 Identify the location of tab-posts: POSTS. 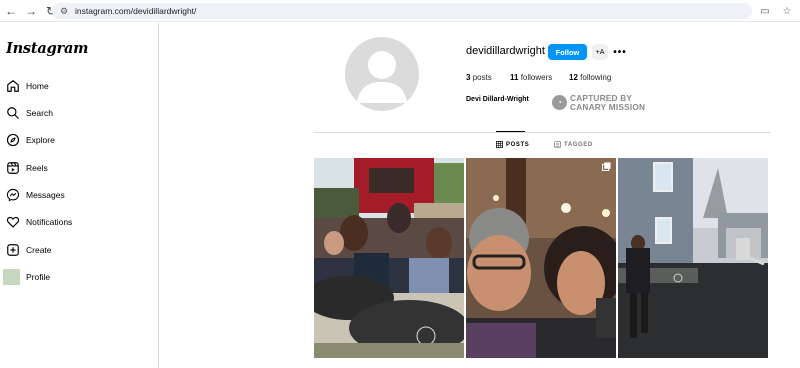
(512, 144).